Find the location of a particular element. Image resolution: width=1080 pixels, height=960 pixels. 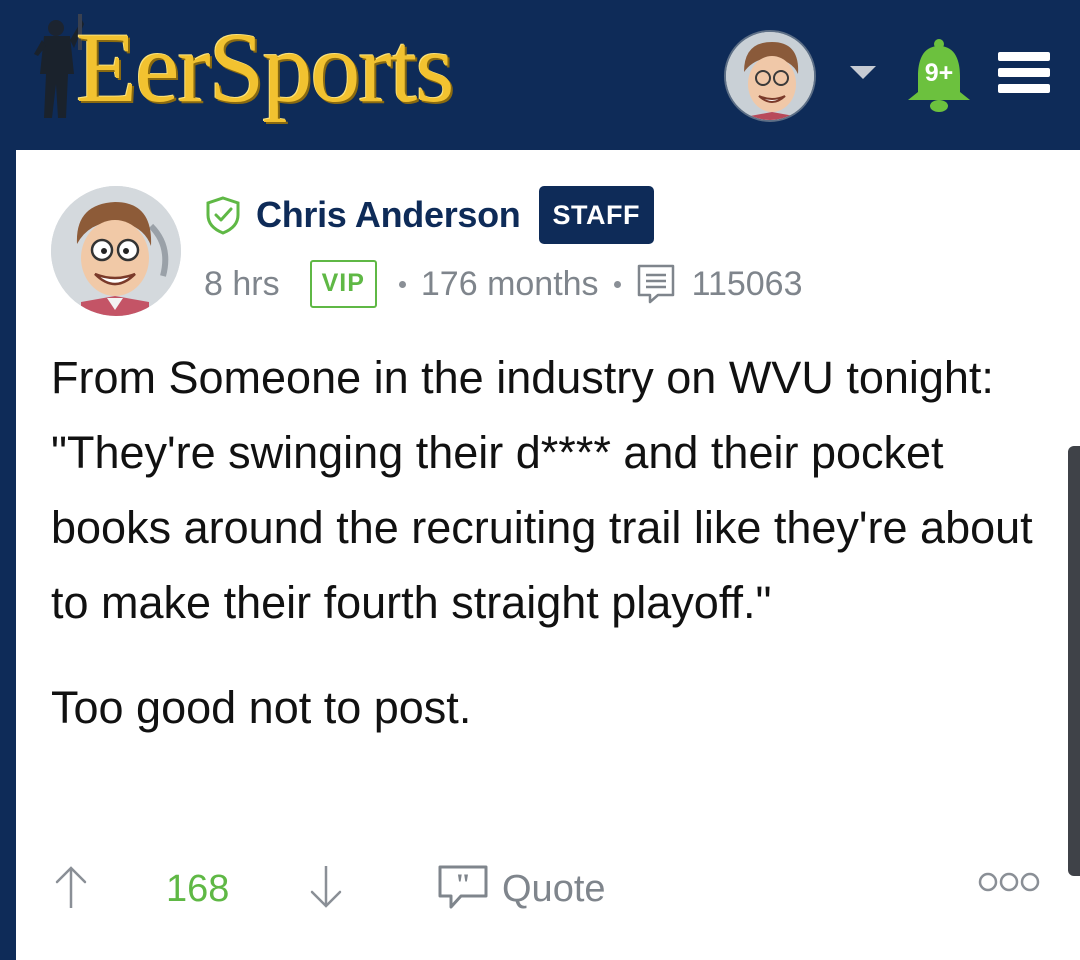

quote-button: Quote is located at coordinates (554, 889).